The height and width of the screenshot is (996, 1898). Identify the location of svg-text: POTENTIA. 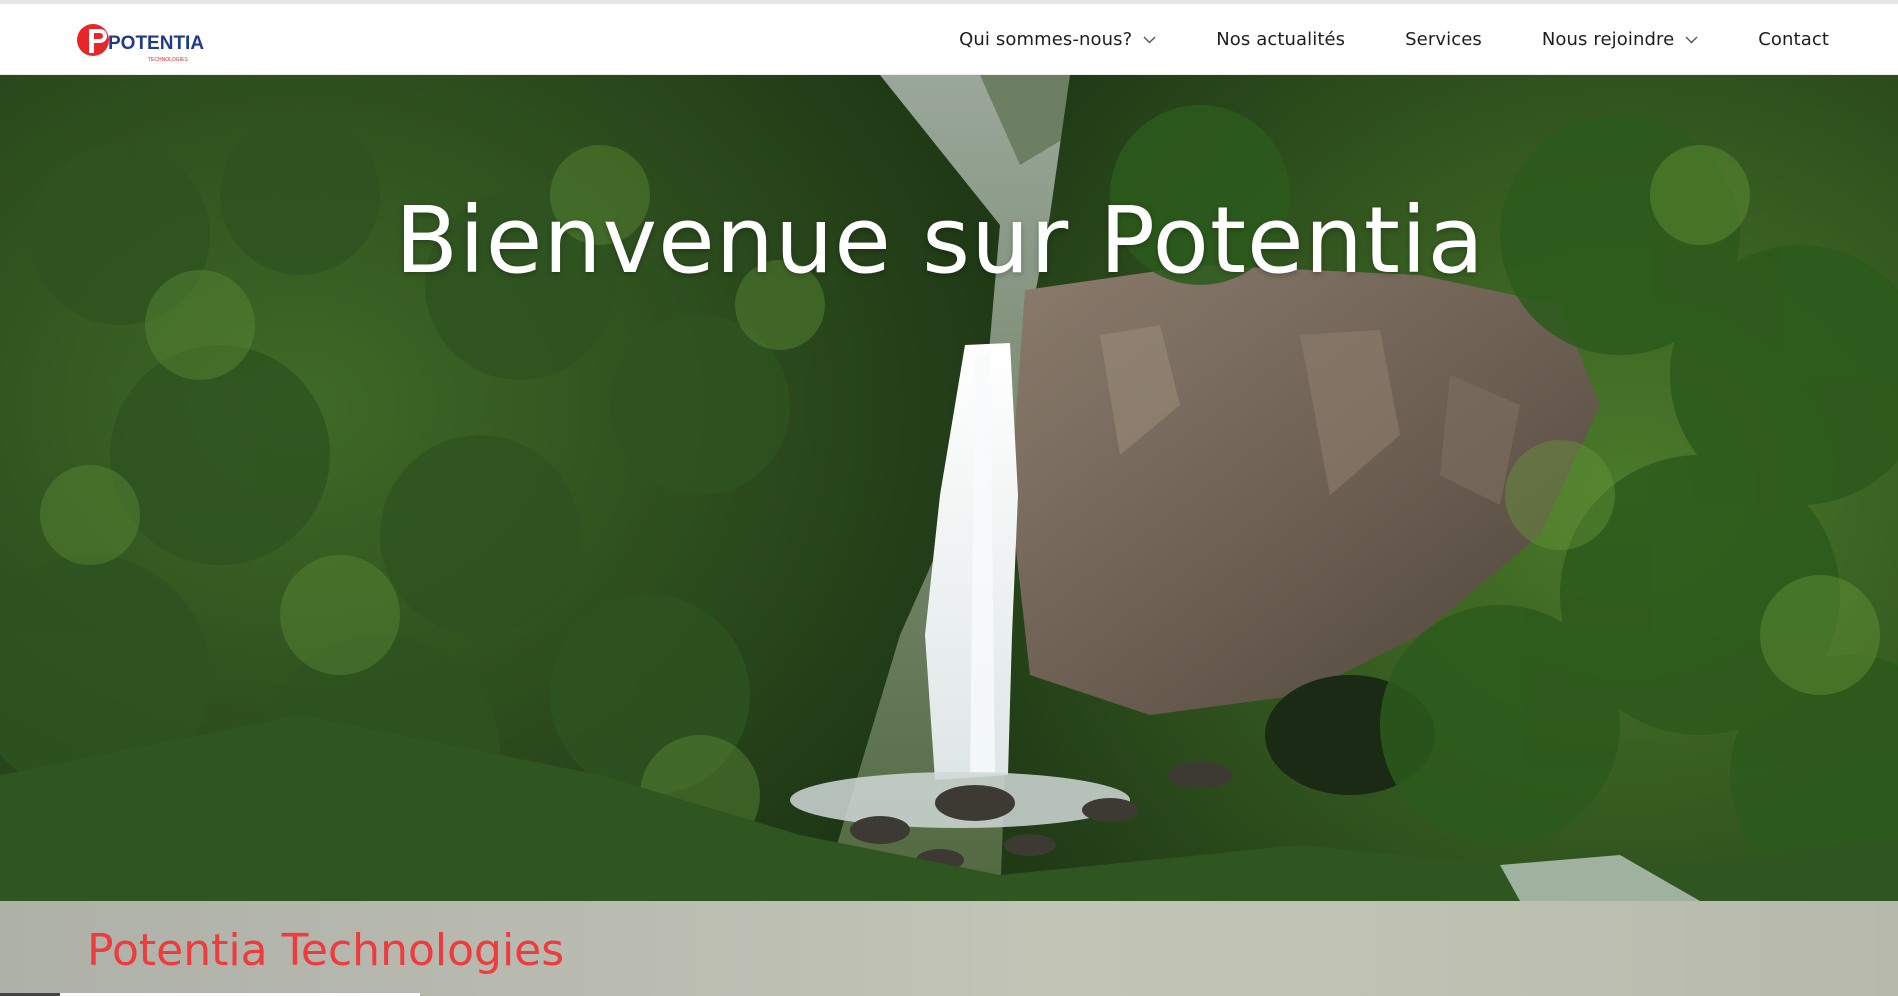
(156, 43).